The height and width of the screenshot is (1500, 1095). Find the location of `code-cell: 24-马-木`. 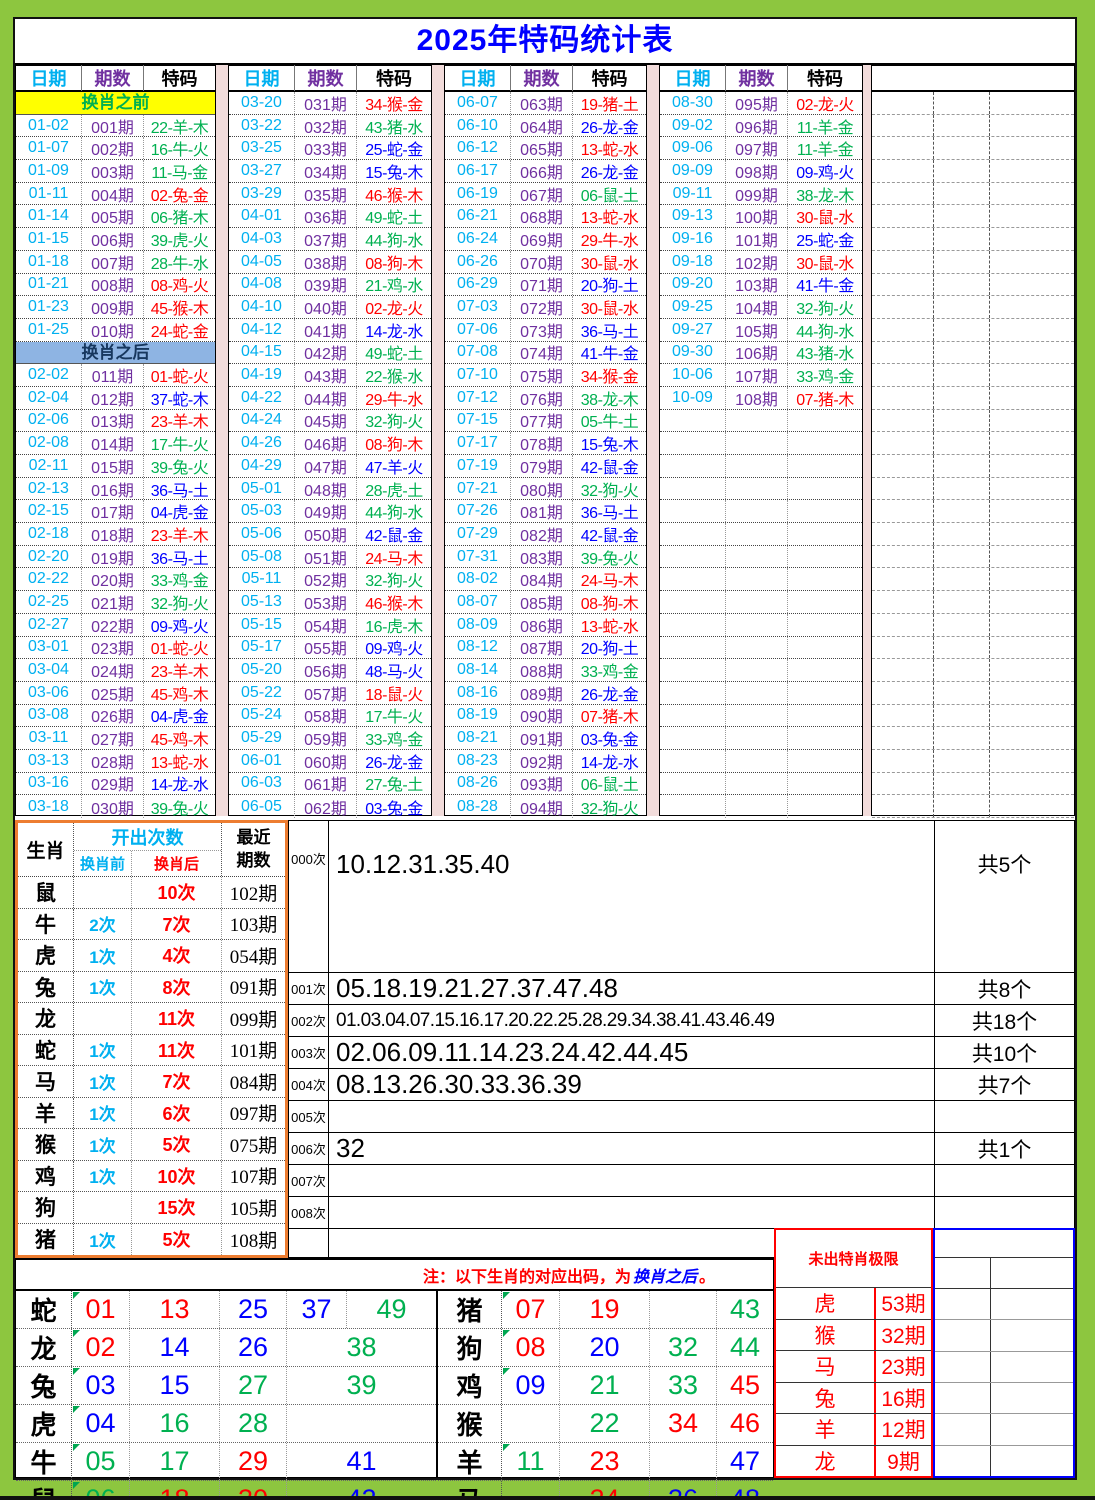

code-cell: 24-马-木 is located at coordinates (609, 582).